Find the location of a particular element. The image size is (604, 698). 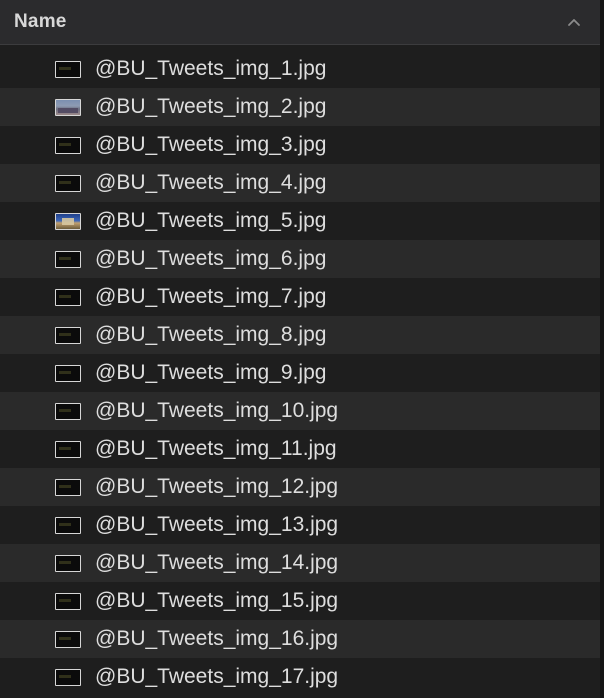

file-row: @BU_Tweets_img_4.jpg is located at coordinates (300, 183).